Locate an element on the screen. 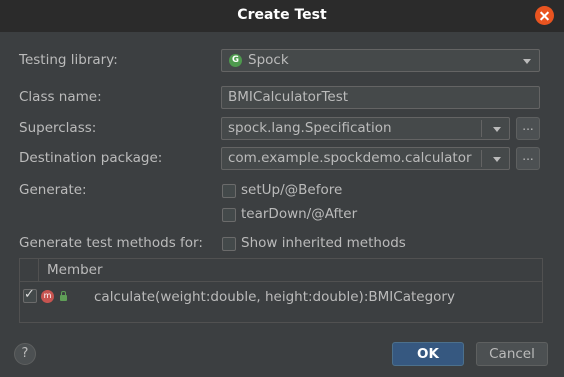 This screenshot has width=564, height=377. destination-package-combo: com.example.spockdemo.calculator is located at coordinates (365, 158).